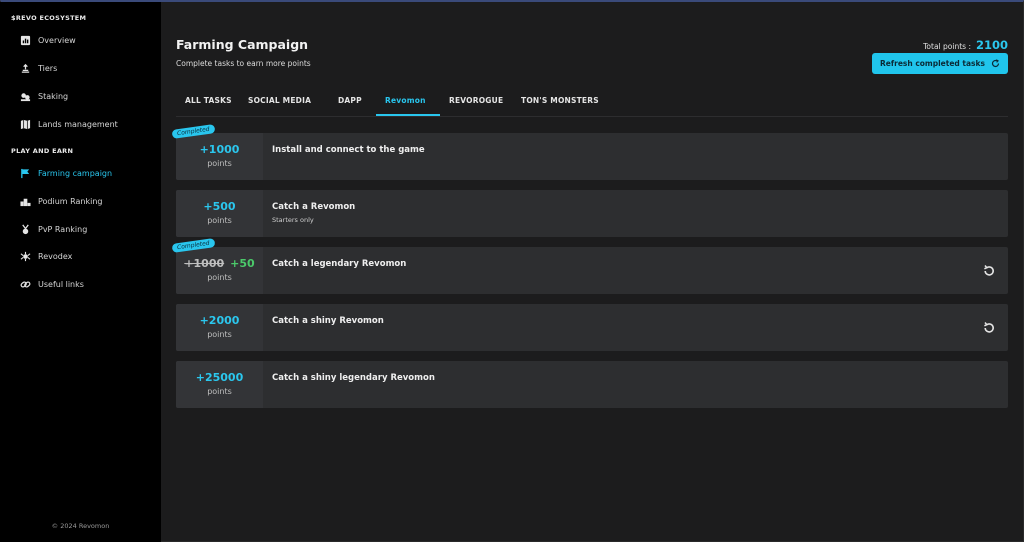 Image resolution: width=1024 pixels, height=542 pixels. Describe the element at coordinates (25, 96) in the screenshot. I see `staking-icon` at that location.